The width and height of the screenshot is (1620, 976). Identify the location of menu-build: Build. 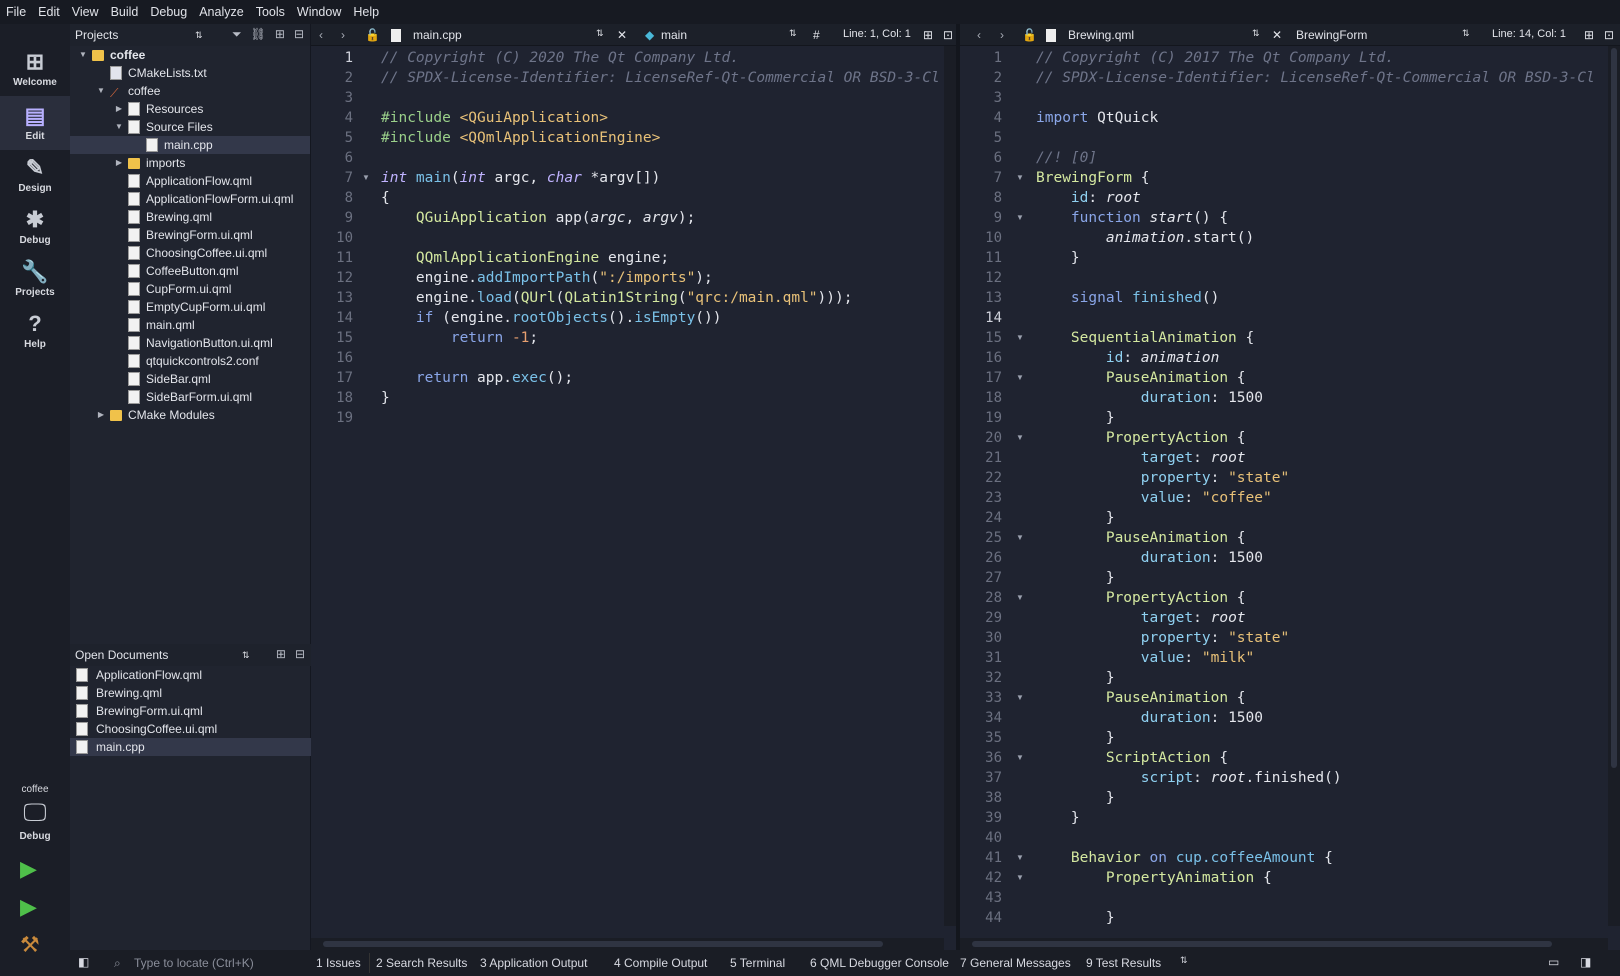
(125, 12).